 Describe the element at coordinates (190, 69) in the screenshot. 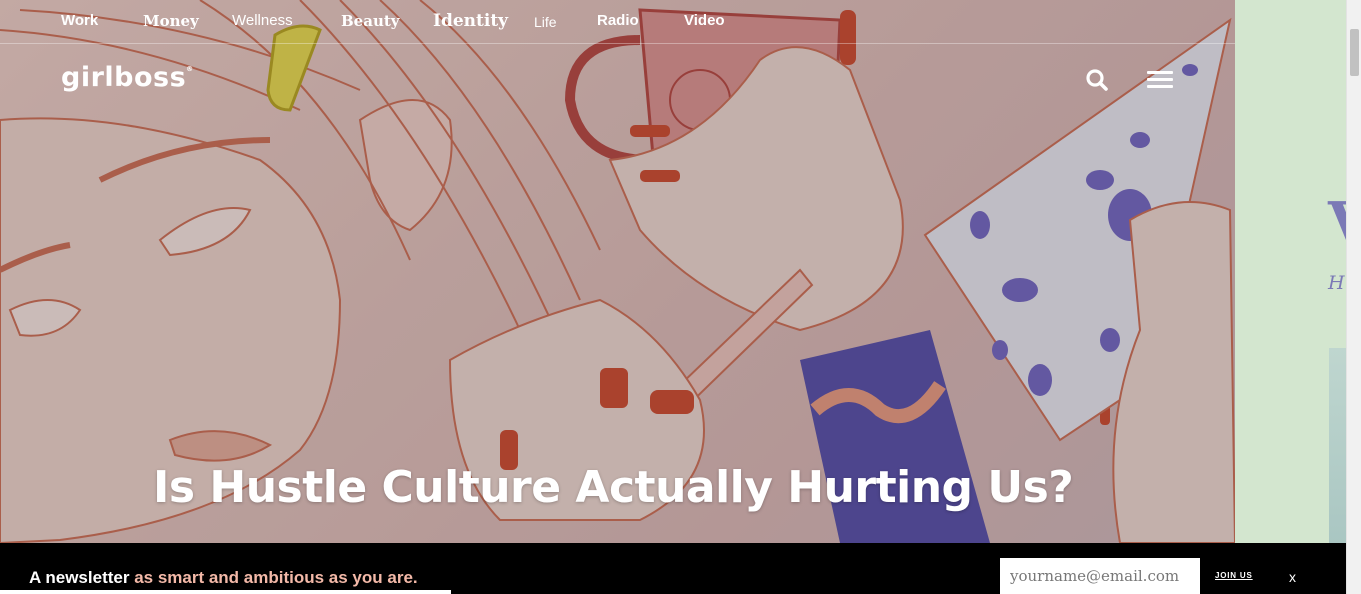

I see `registered-mark: ®` at that location.